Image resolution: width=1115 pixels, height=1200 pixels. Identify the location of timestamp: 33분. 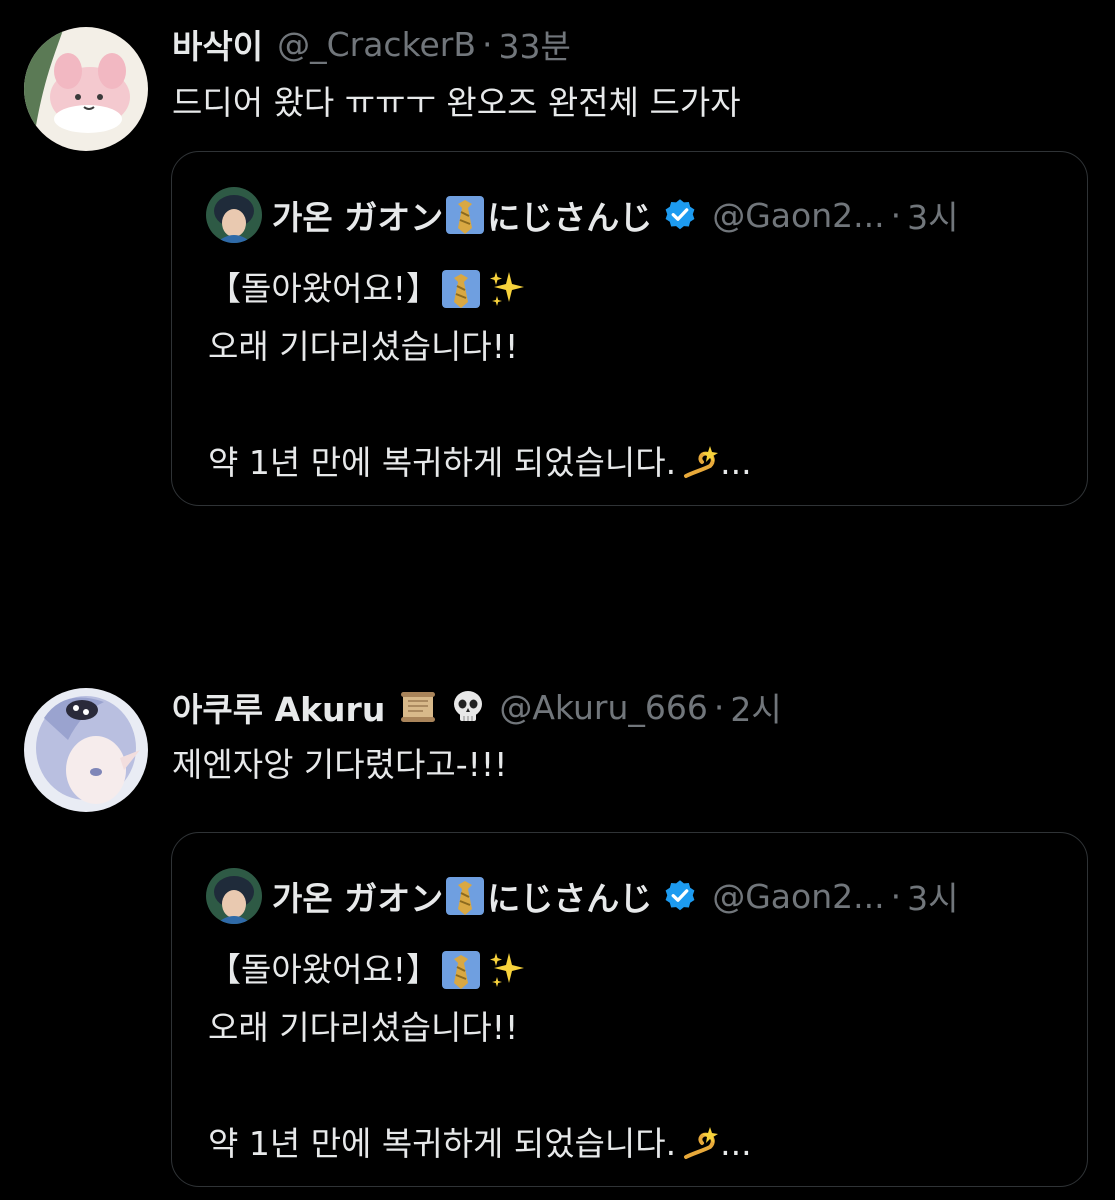
(535, 44).